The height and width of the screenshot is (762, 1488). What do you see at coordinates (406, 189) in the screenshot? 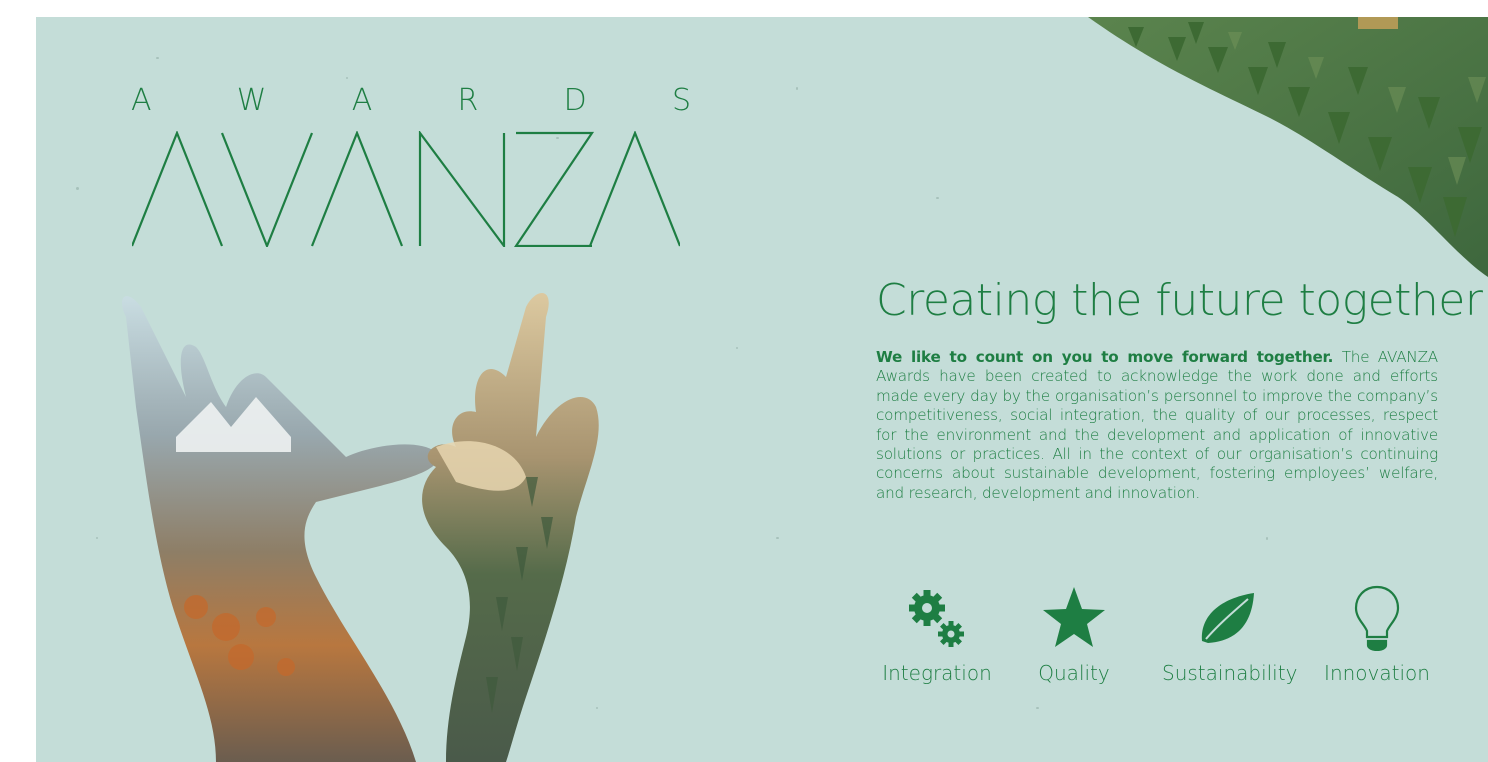
I see `avanza-logo` at bounding box center [406, 189].